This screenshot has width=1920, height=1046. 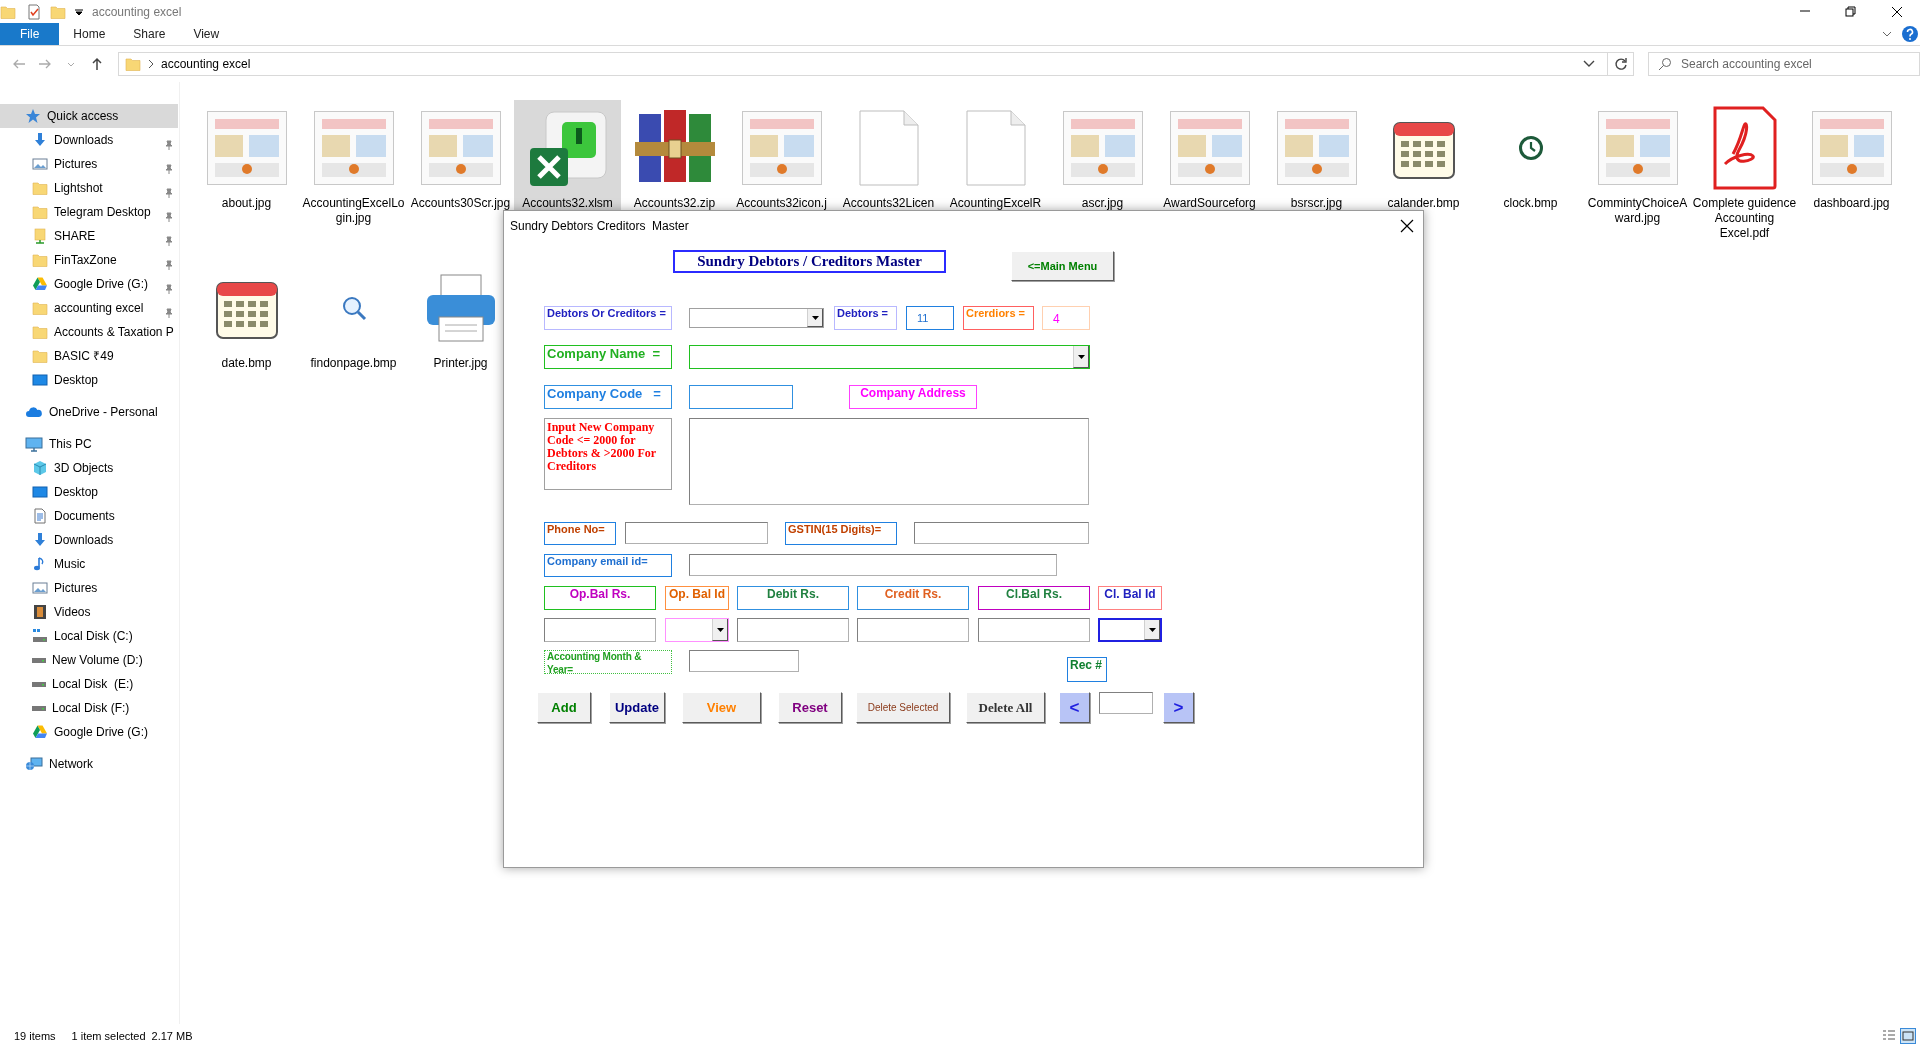 I want to click on file-item: about.jpg, so click(x=246, y=180).